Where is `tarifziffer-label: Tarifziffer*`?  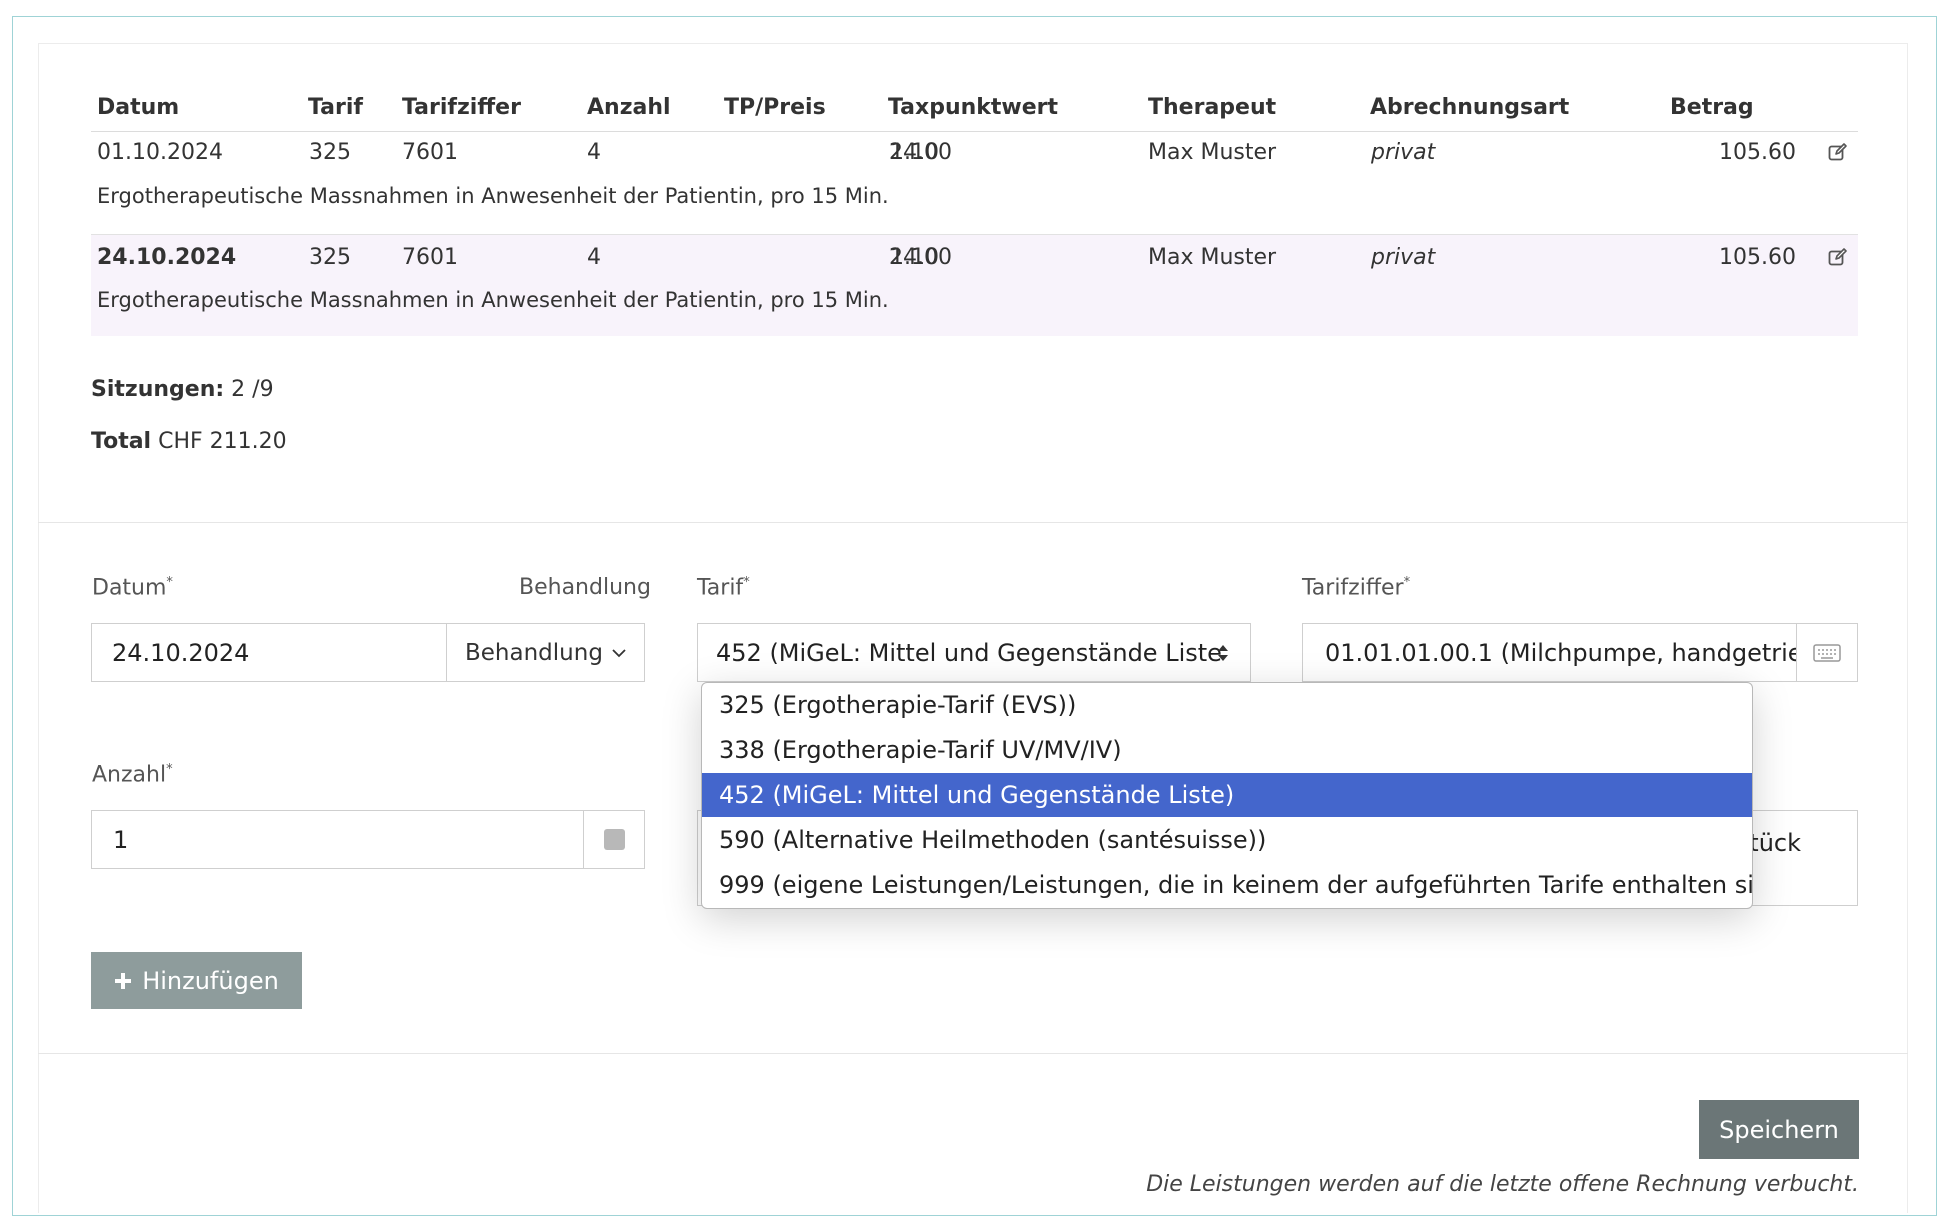 tarifziffer-label: Tarifziffer* is located at coordinates (1356, 588).